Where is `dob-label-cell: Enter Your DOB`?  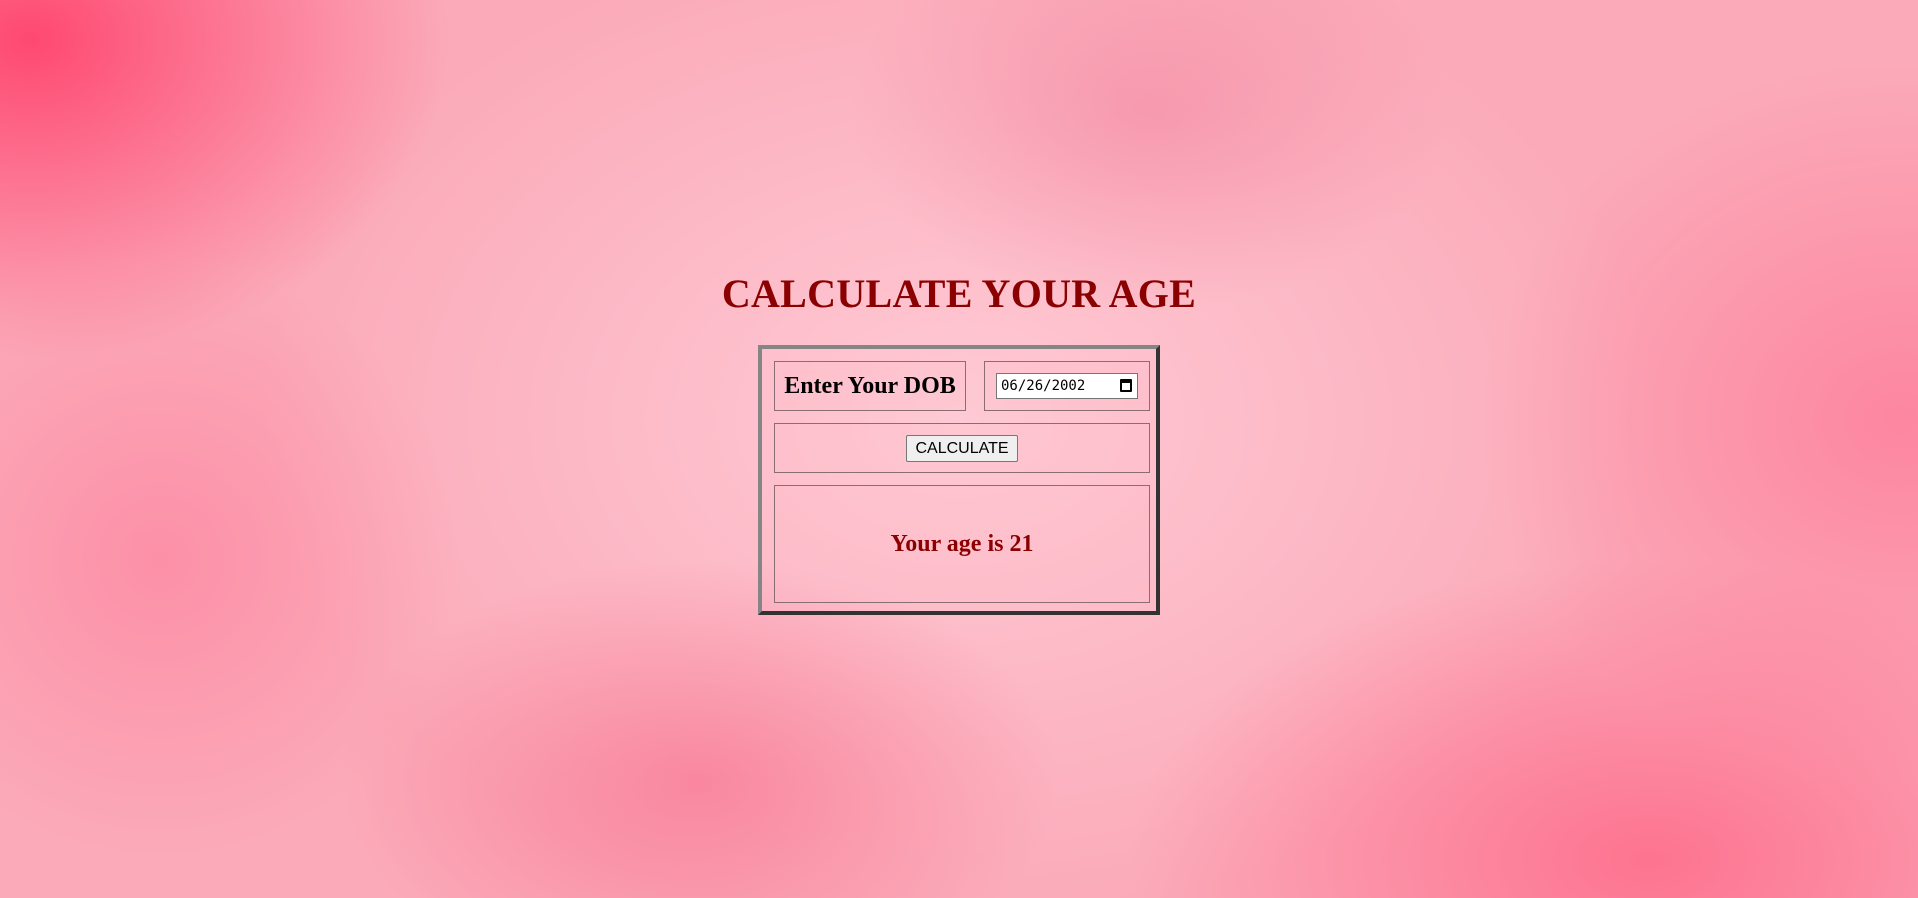
dob-label-cell: Enter Your DOB is located at coordinates (870, 386).